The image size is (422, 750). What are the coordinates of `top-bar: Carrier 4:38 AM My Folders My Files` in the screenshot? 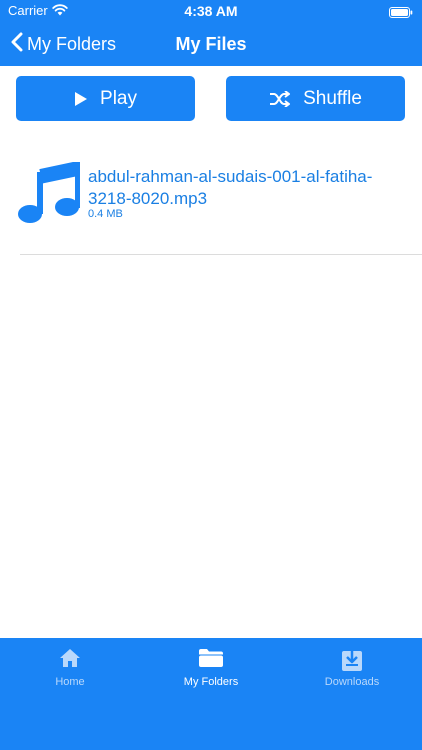 It's located at (211, 33).